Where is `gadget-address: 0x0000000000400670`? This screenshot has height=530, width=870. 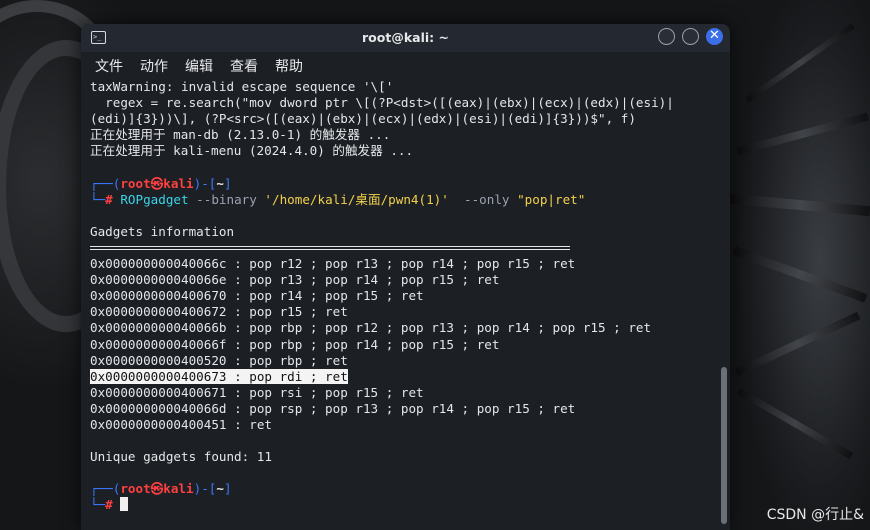
gadget-address: 0x0000000000400670 is located at coordinates (158, 296).